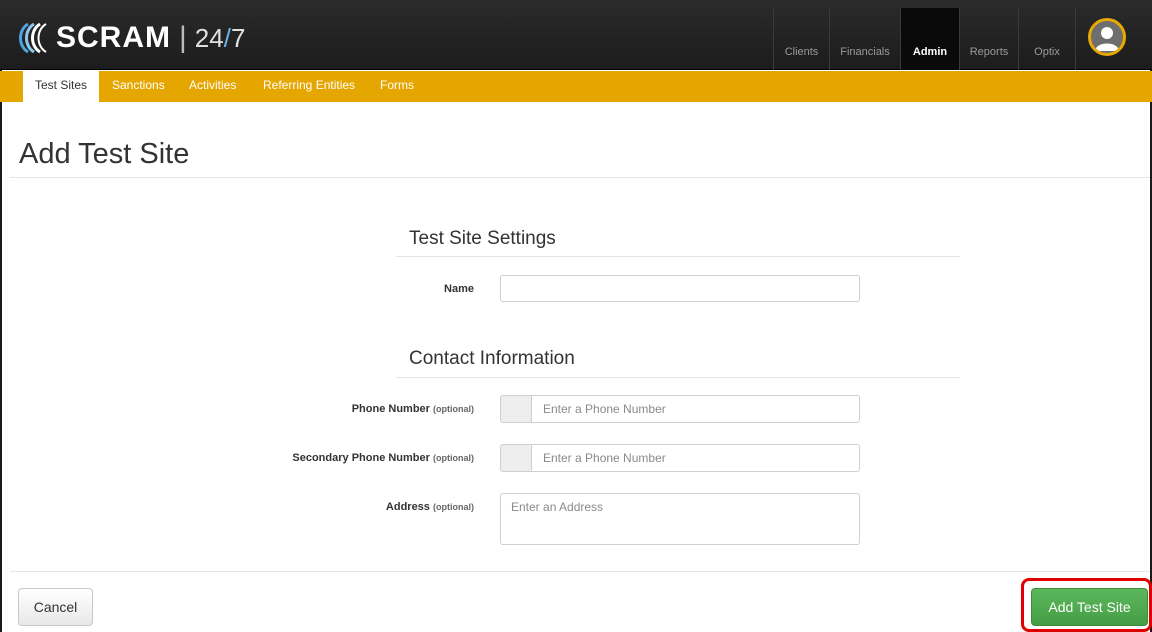 The image size is (1152, 632). I want to click on cancel-button: Cancel, so click(55, 607).